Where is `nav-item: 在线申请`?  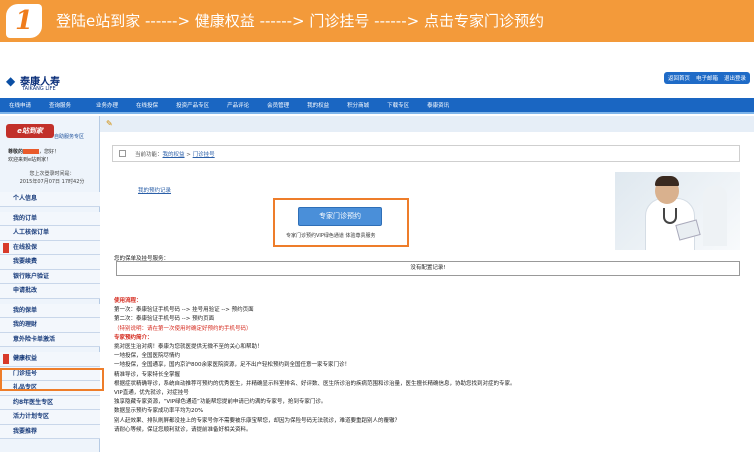
nav-item: 在线申请 is located at coordinates (20, 105).